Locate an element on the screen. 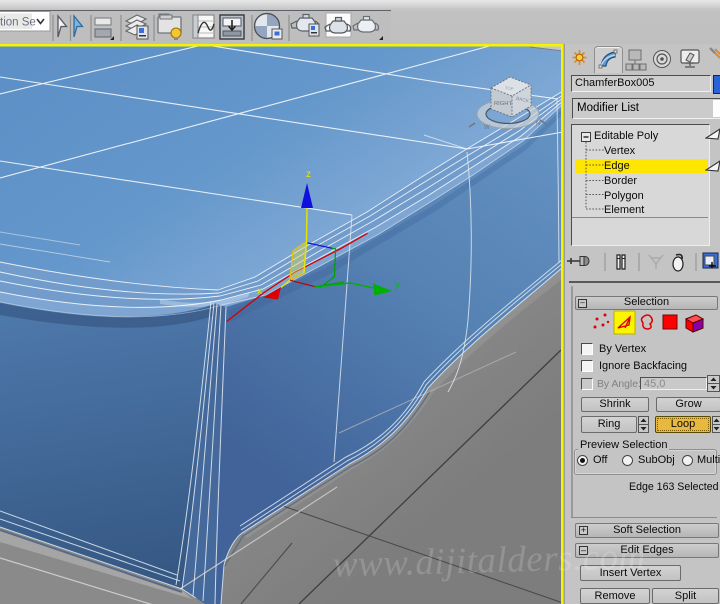 This screenshot has width=720, height=604. svg-text: z is located at coordinates (308, 174).